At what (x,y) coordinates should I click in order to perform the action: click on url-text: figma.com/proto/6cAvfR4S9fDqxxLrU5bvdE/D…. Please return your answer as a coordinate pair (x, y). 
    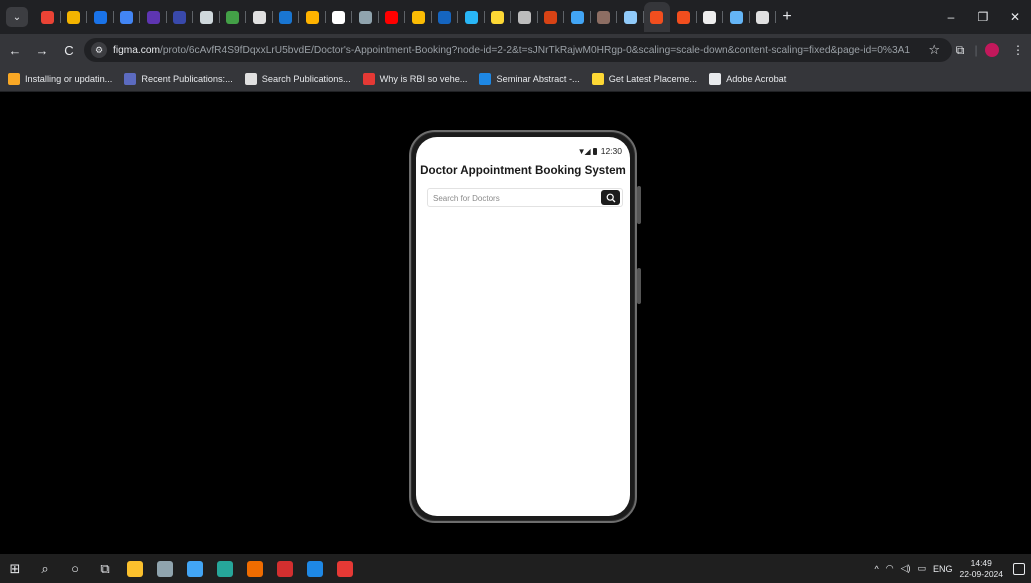
    Looking at the image, I should click on (511, 50).